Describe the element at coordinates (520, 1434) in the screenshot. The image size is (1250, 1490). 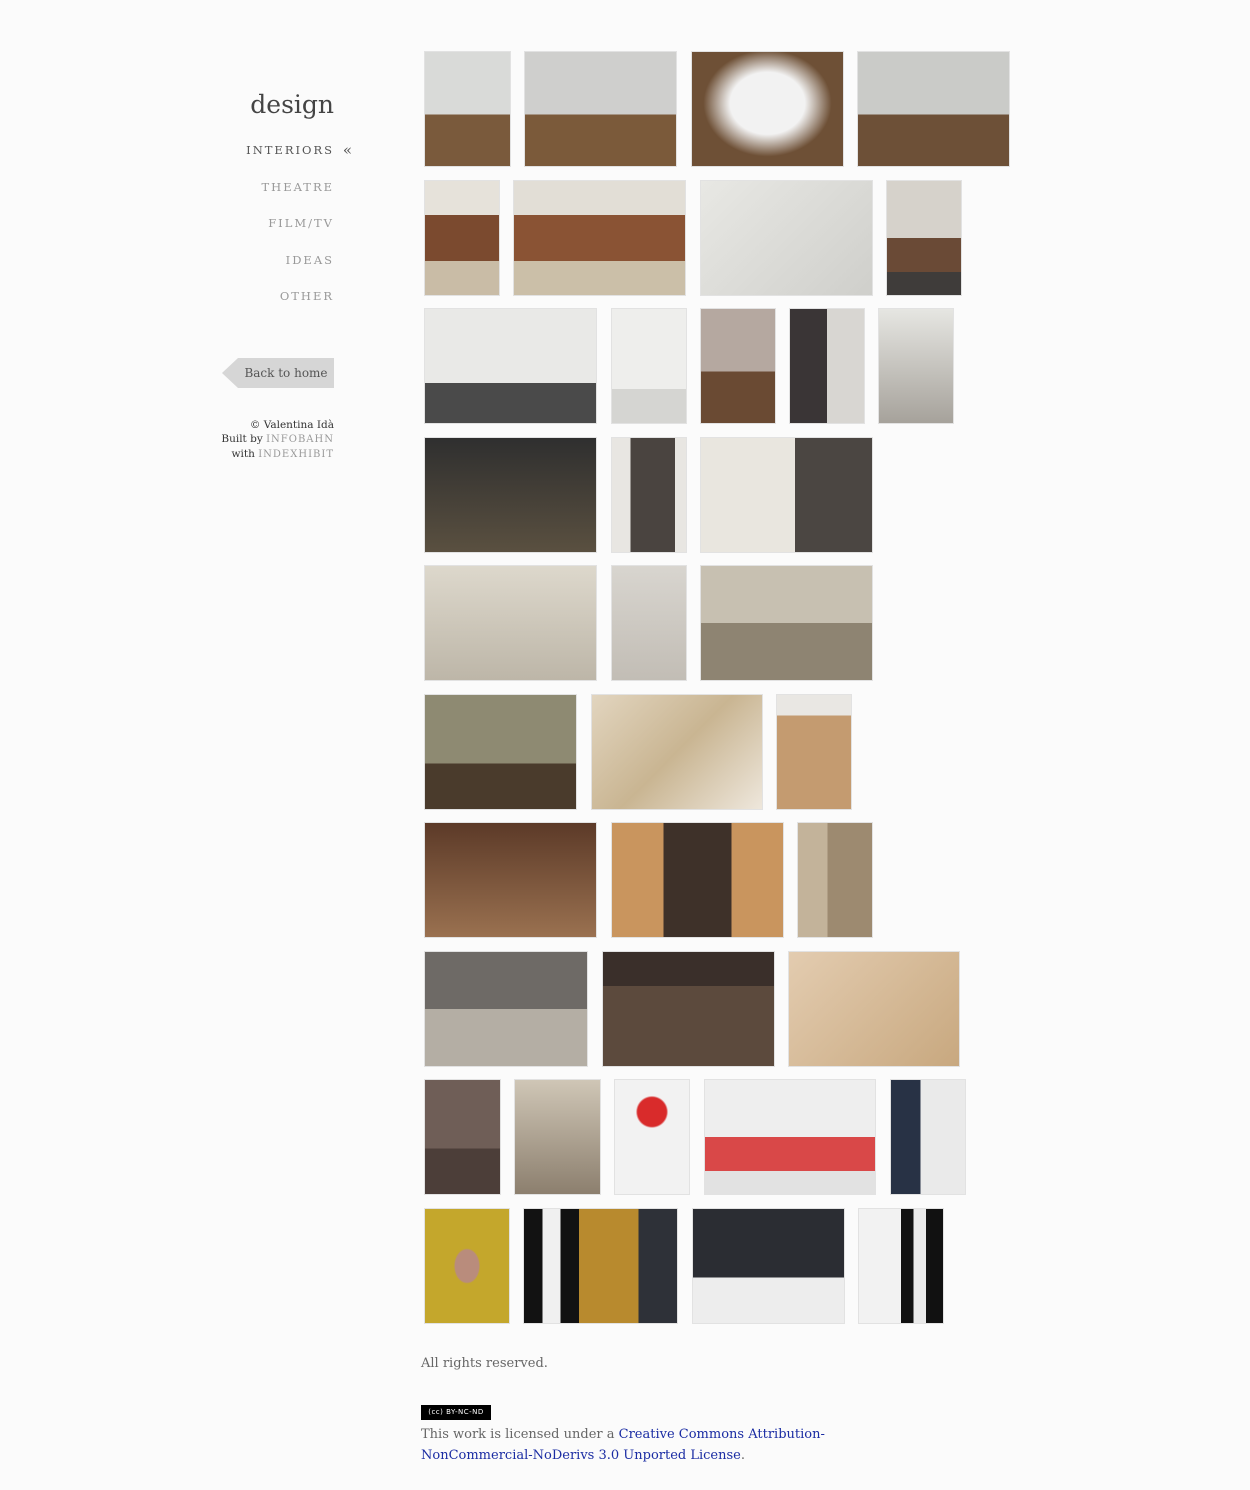
I see `license-prefix: This work is licensed under a` at that location.